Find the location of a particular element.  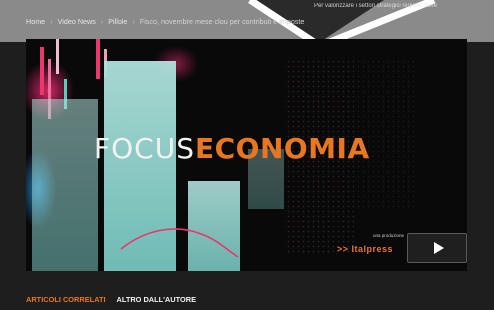

play-button is located at coordinates (437, 248).